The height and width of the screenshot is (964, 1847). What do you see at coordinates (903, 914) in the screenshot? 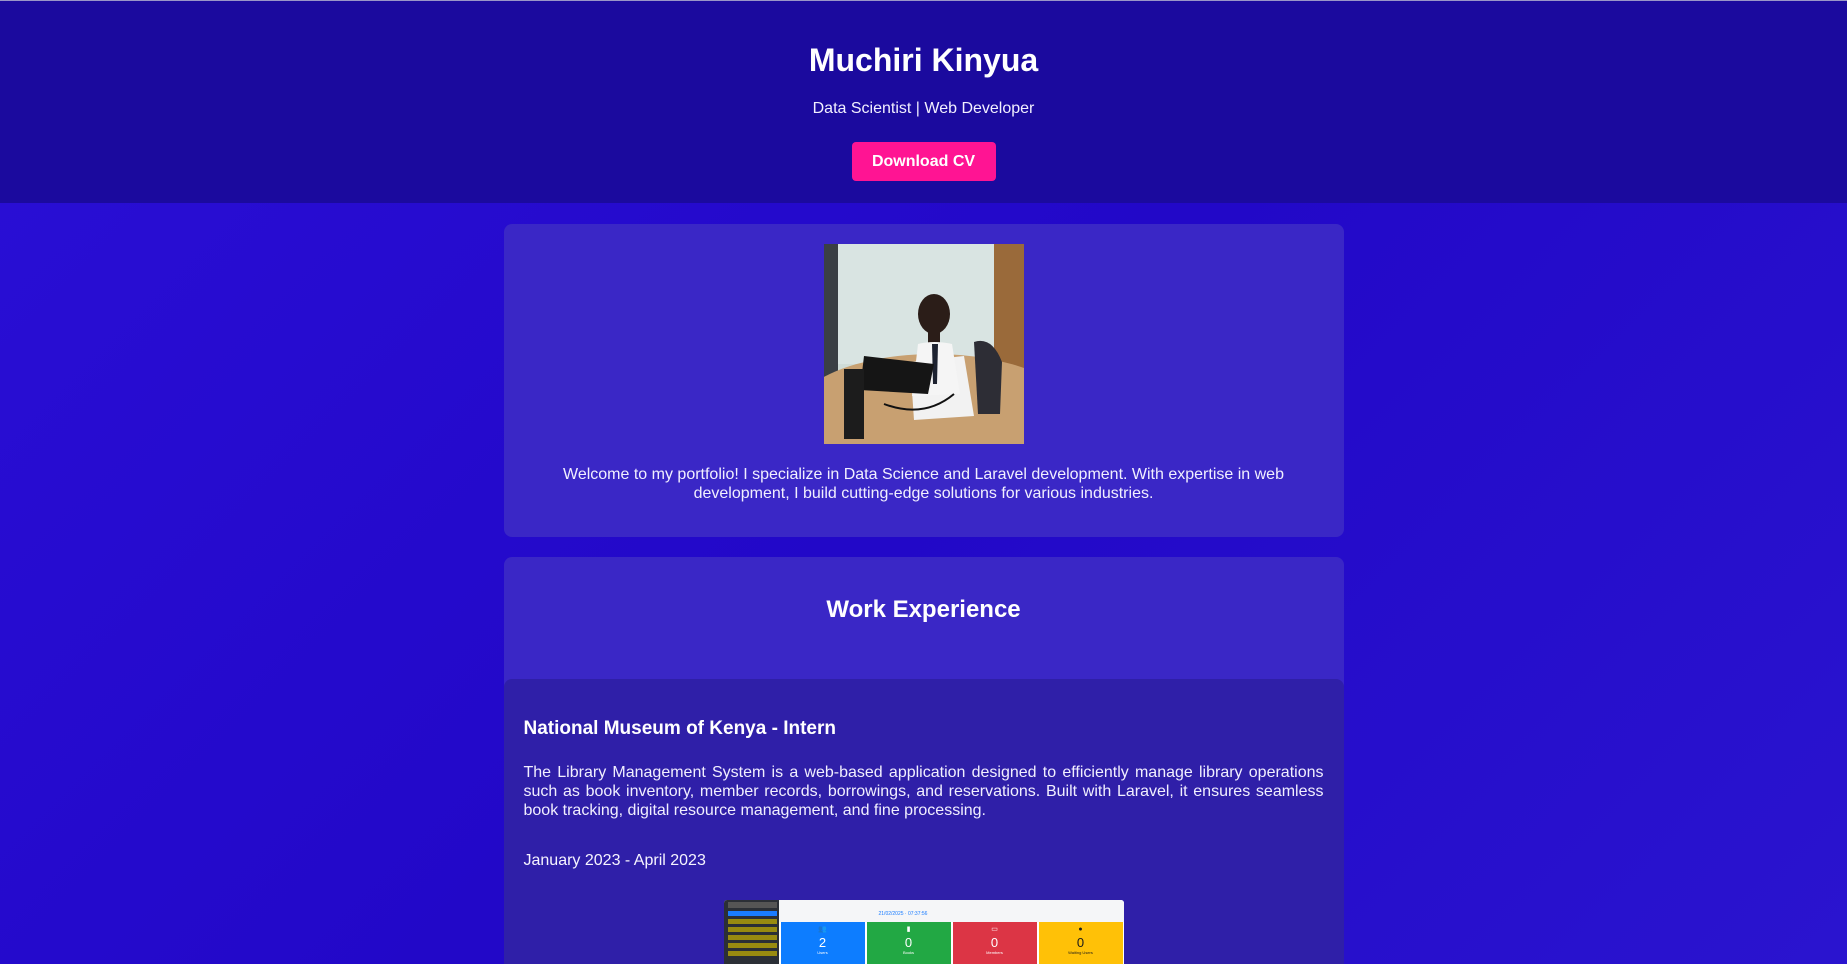
I see `screenshot-date: 21/02/2025 · 07:37:56` at bounding box center [903, 914].